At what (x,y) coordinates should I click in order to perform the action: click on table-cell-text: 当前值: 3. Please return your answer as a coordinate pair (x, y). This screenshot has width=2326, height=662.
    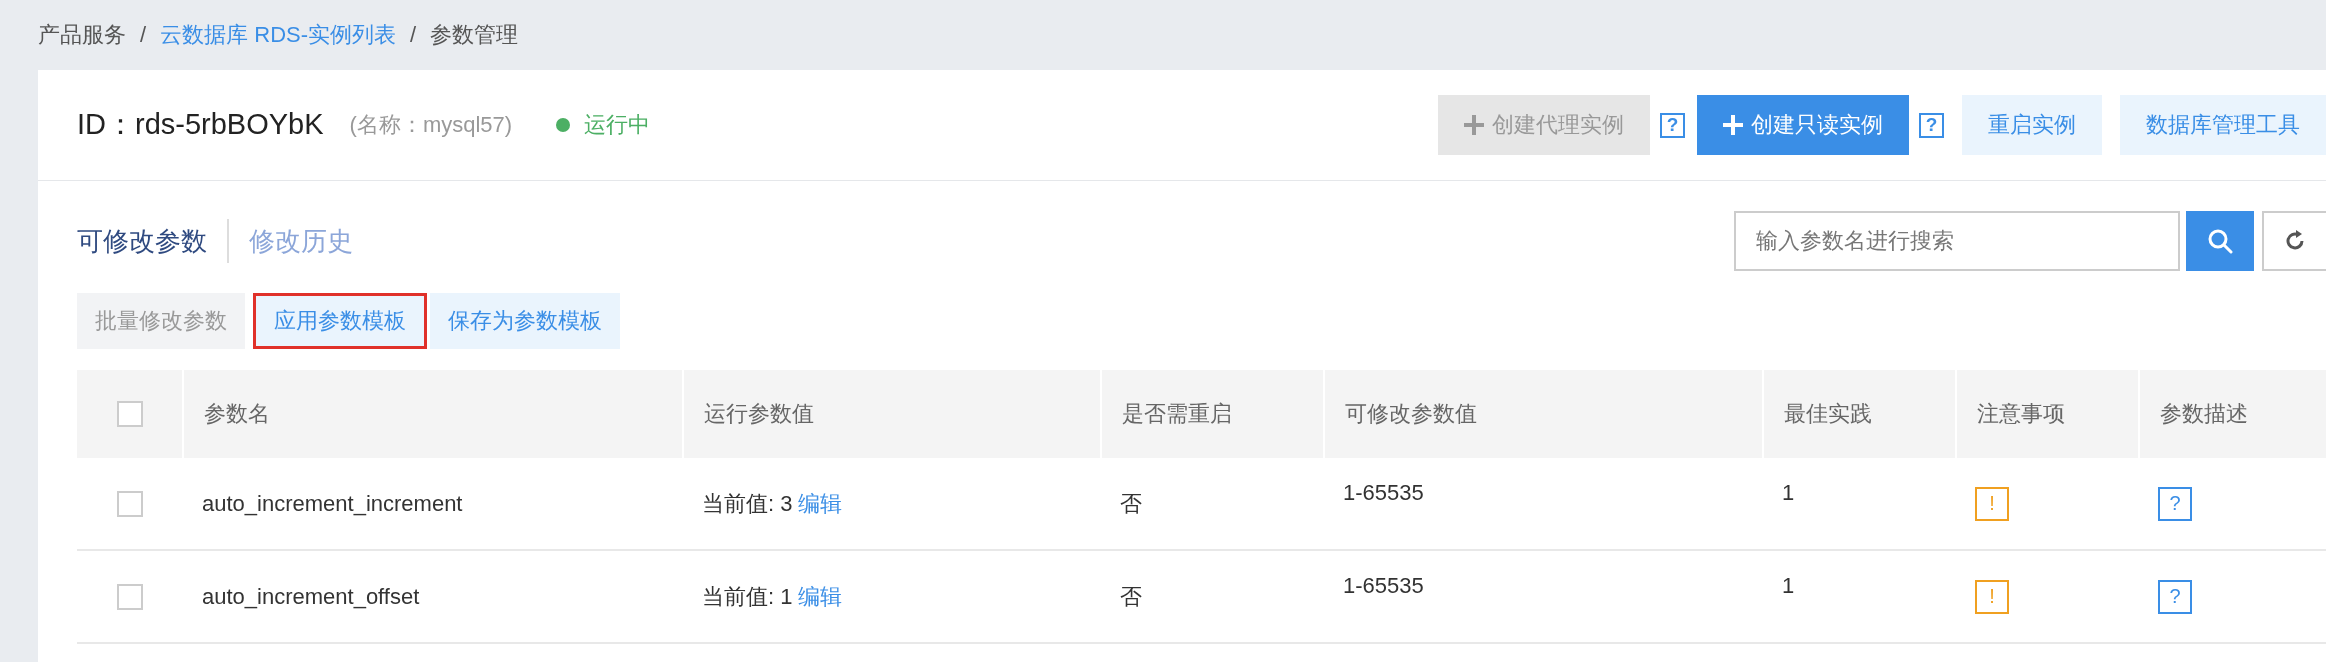
    Looking at the image, I should click on (747, 503).